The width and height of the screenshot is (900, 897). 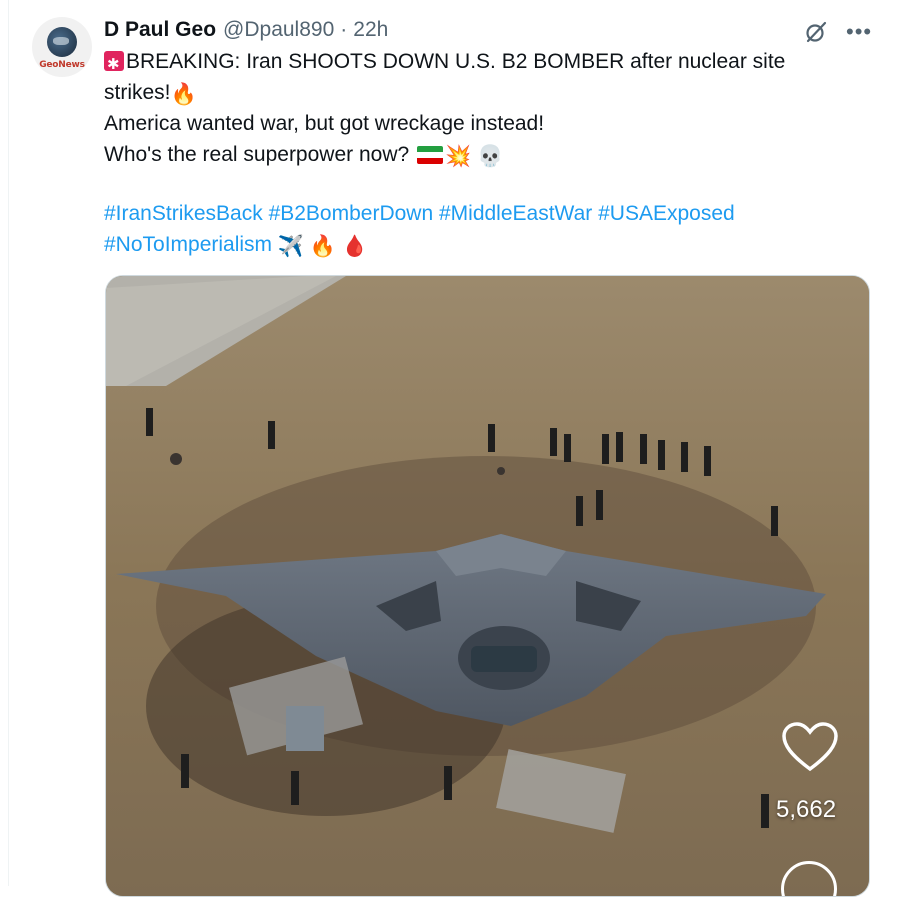 What do you see at coordinates (859, 32) in the screenshot?
I see `more-icon: •••` at bounding box center [859, 32].